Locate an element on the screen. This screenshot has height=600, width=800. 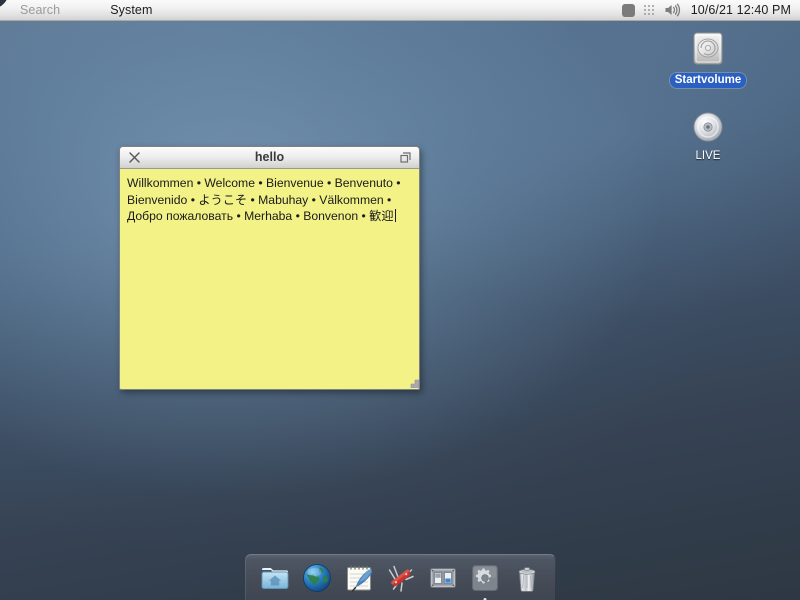
dock-item-text-editor is located at coordinates (359, 578).